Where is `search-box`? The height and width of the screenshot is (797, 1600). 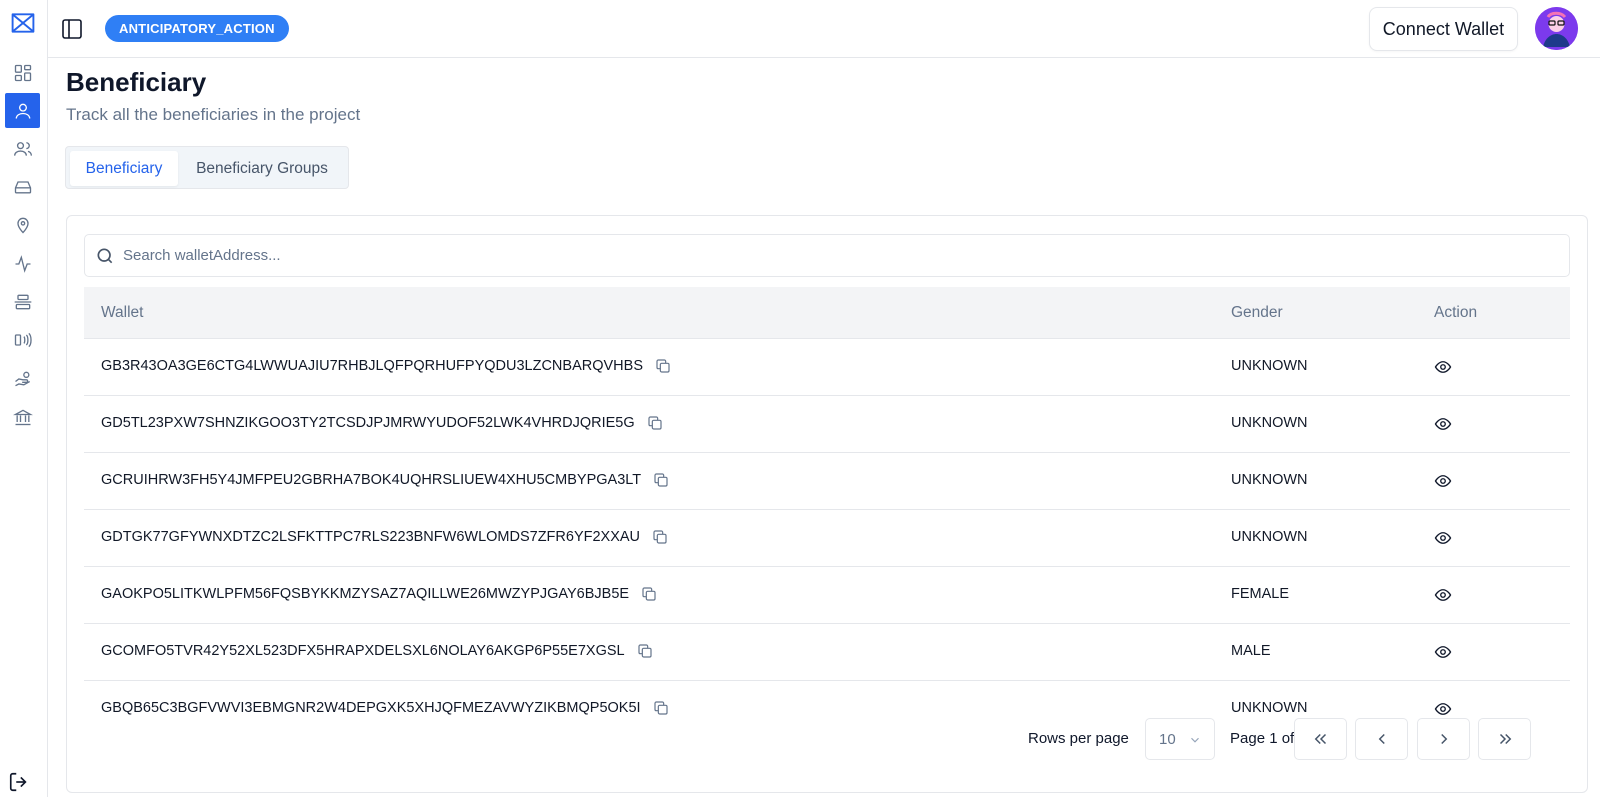 search-box is located at coordinates (827, 255).